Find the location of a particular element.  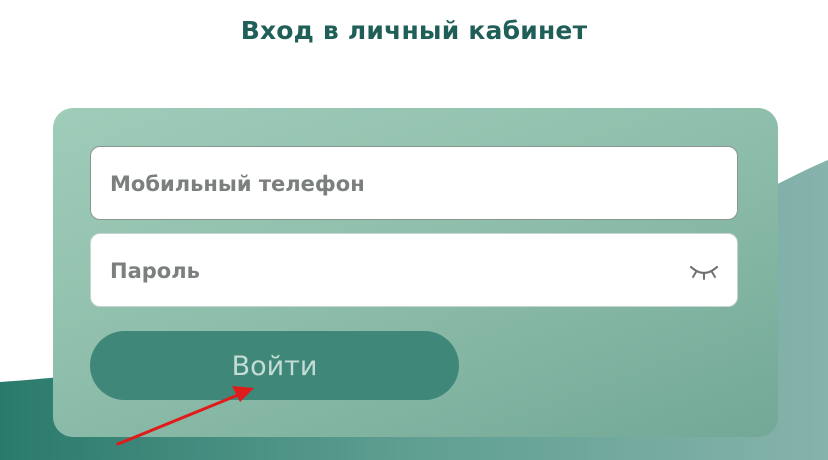

phone-input: Мобильный телефон is located at coordinates (414, 183).